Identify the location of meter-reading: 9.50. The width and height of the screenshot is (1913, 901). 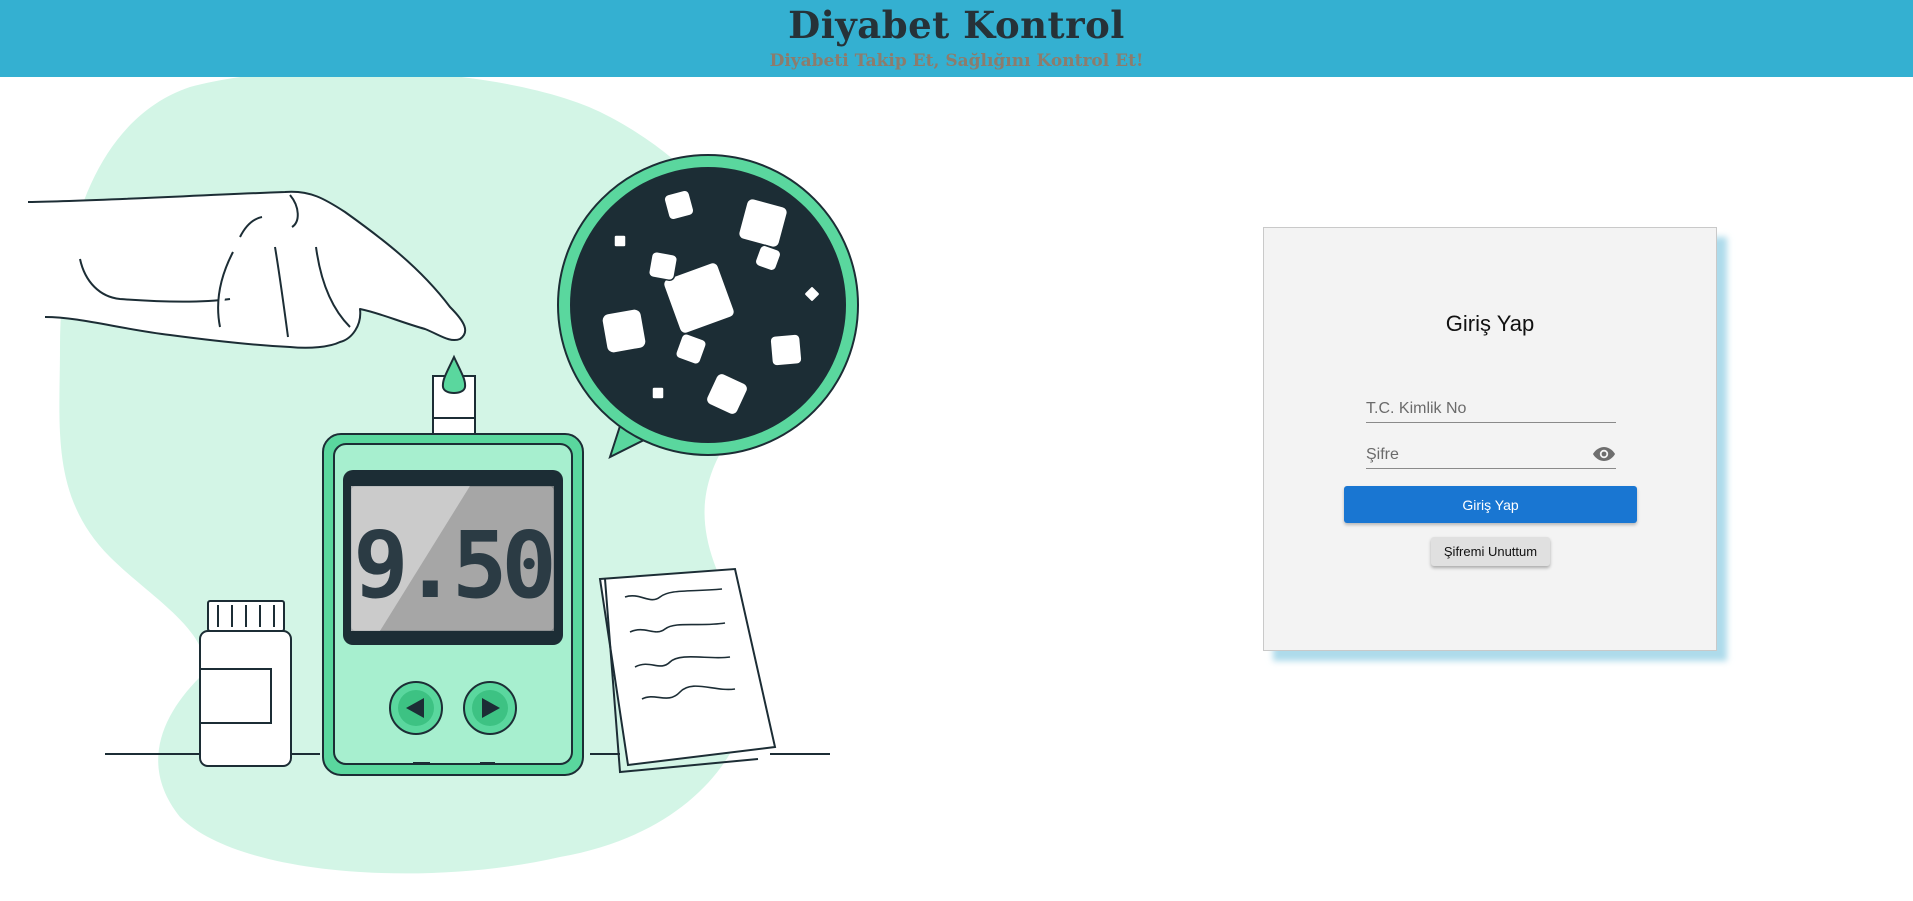
(452, 565).